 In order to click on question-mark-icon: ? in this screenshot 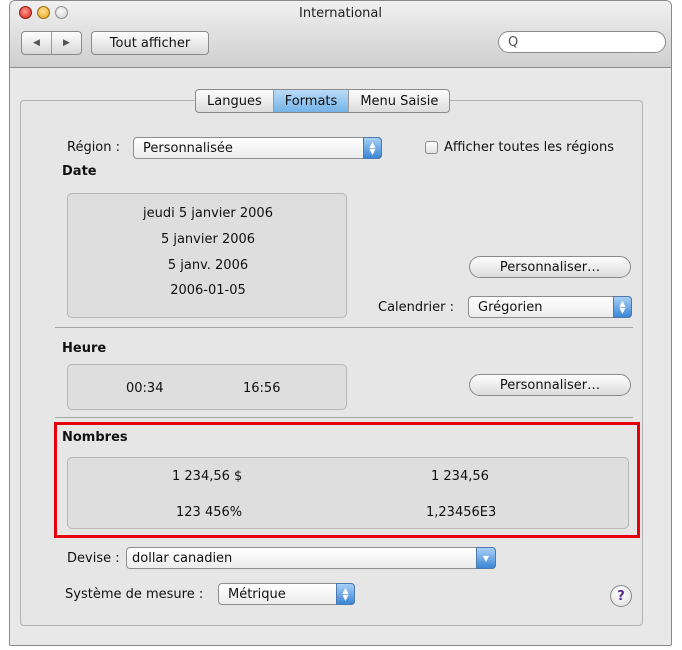, I will do `click(621, 596)`.